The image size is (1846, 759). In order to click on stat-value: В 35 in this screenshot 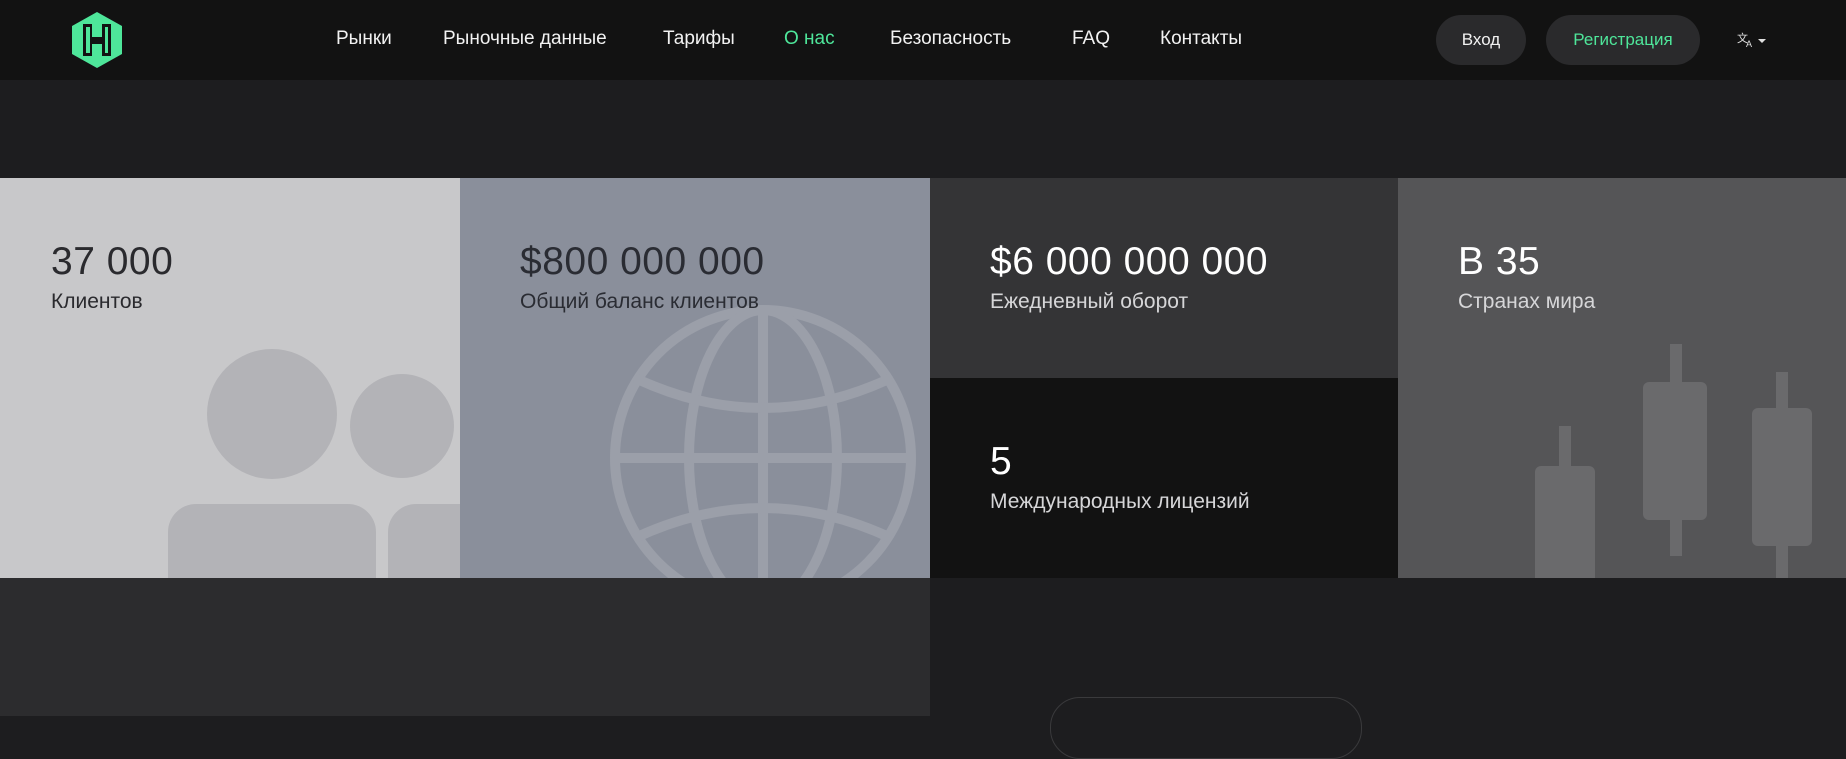, I will do `click(1499, 261)`.